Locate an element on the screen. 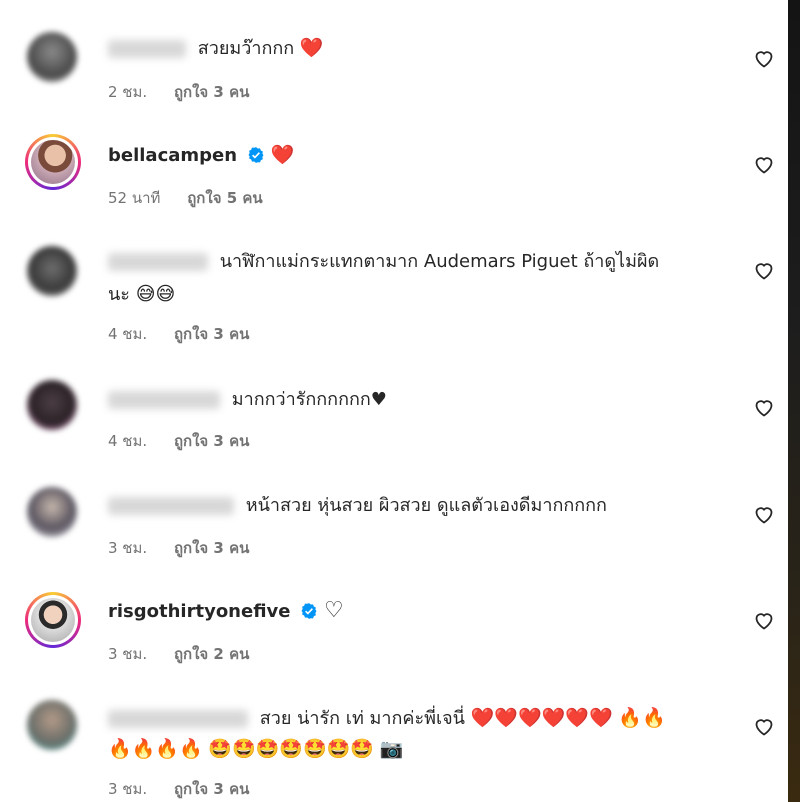 The image size is (800, 802). camera-emoji: 📷 is located at coordinates (391, 749).